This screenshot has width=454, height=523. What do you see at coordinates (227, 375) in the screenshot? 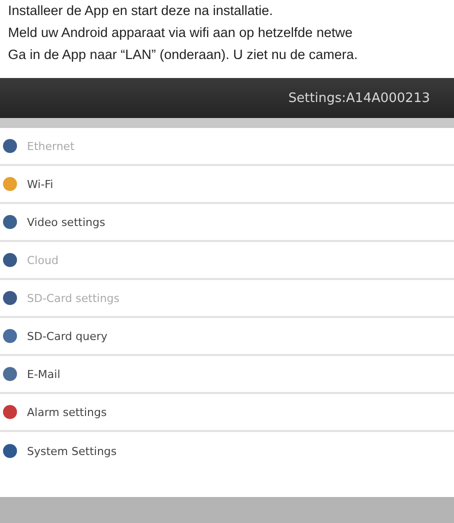
I see `settings-item: E-Mail` at bounding box center [227, 375].